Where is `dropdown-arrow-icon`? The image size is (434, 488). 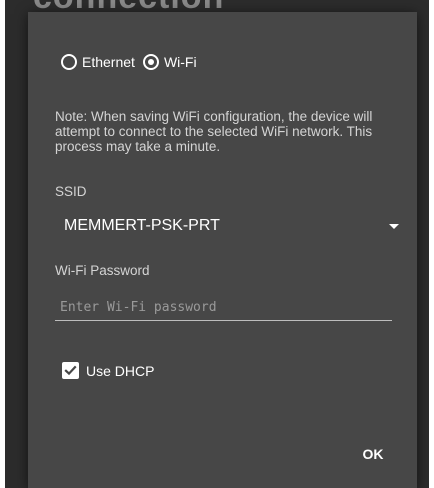
dropdown-arrow-icon is located at coordinates (394, 226).